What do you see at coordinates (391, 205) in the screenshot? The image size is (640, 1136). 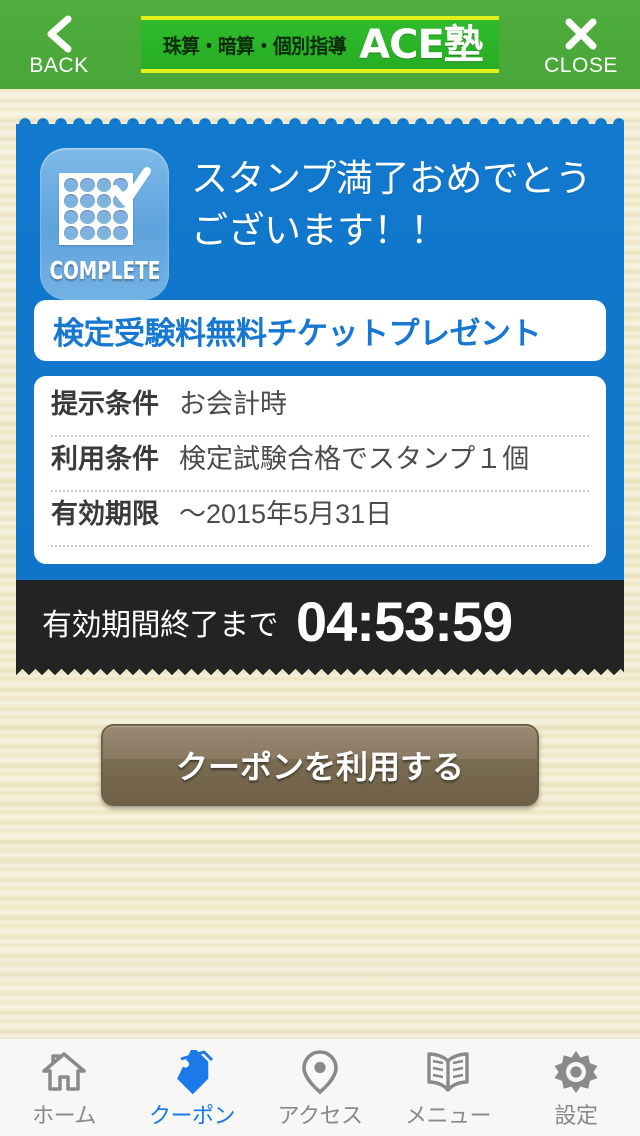 I see `congratulations-message: スタンプ満了おめでとう ございます！！` at bounding box center [391, 205].